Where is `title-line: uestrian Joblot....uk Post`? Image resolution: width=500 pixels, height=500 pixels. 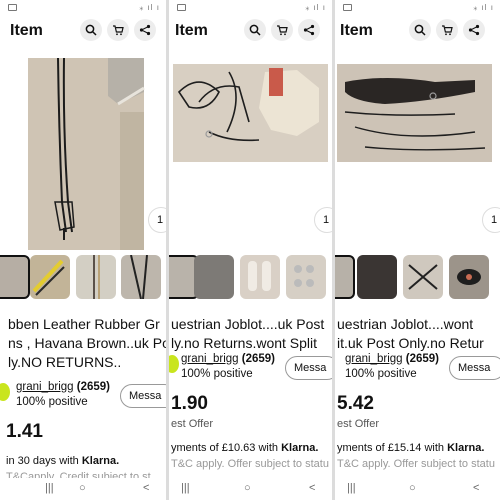 title-line: uestrian Joblot....uk Post is located at coordinates (248, 324).